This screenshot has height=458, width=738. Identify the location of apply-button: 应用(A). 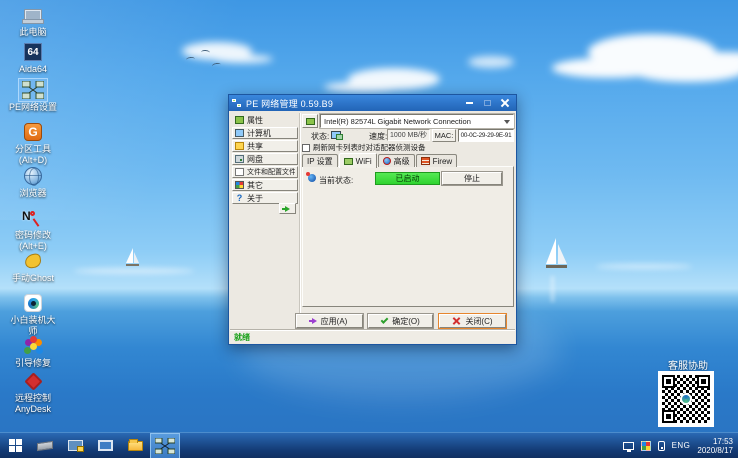
(329, 321).